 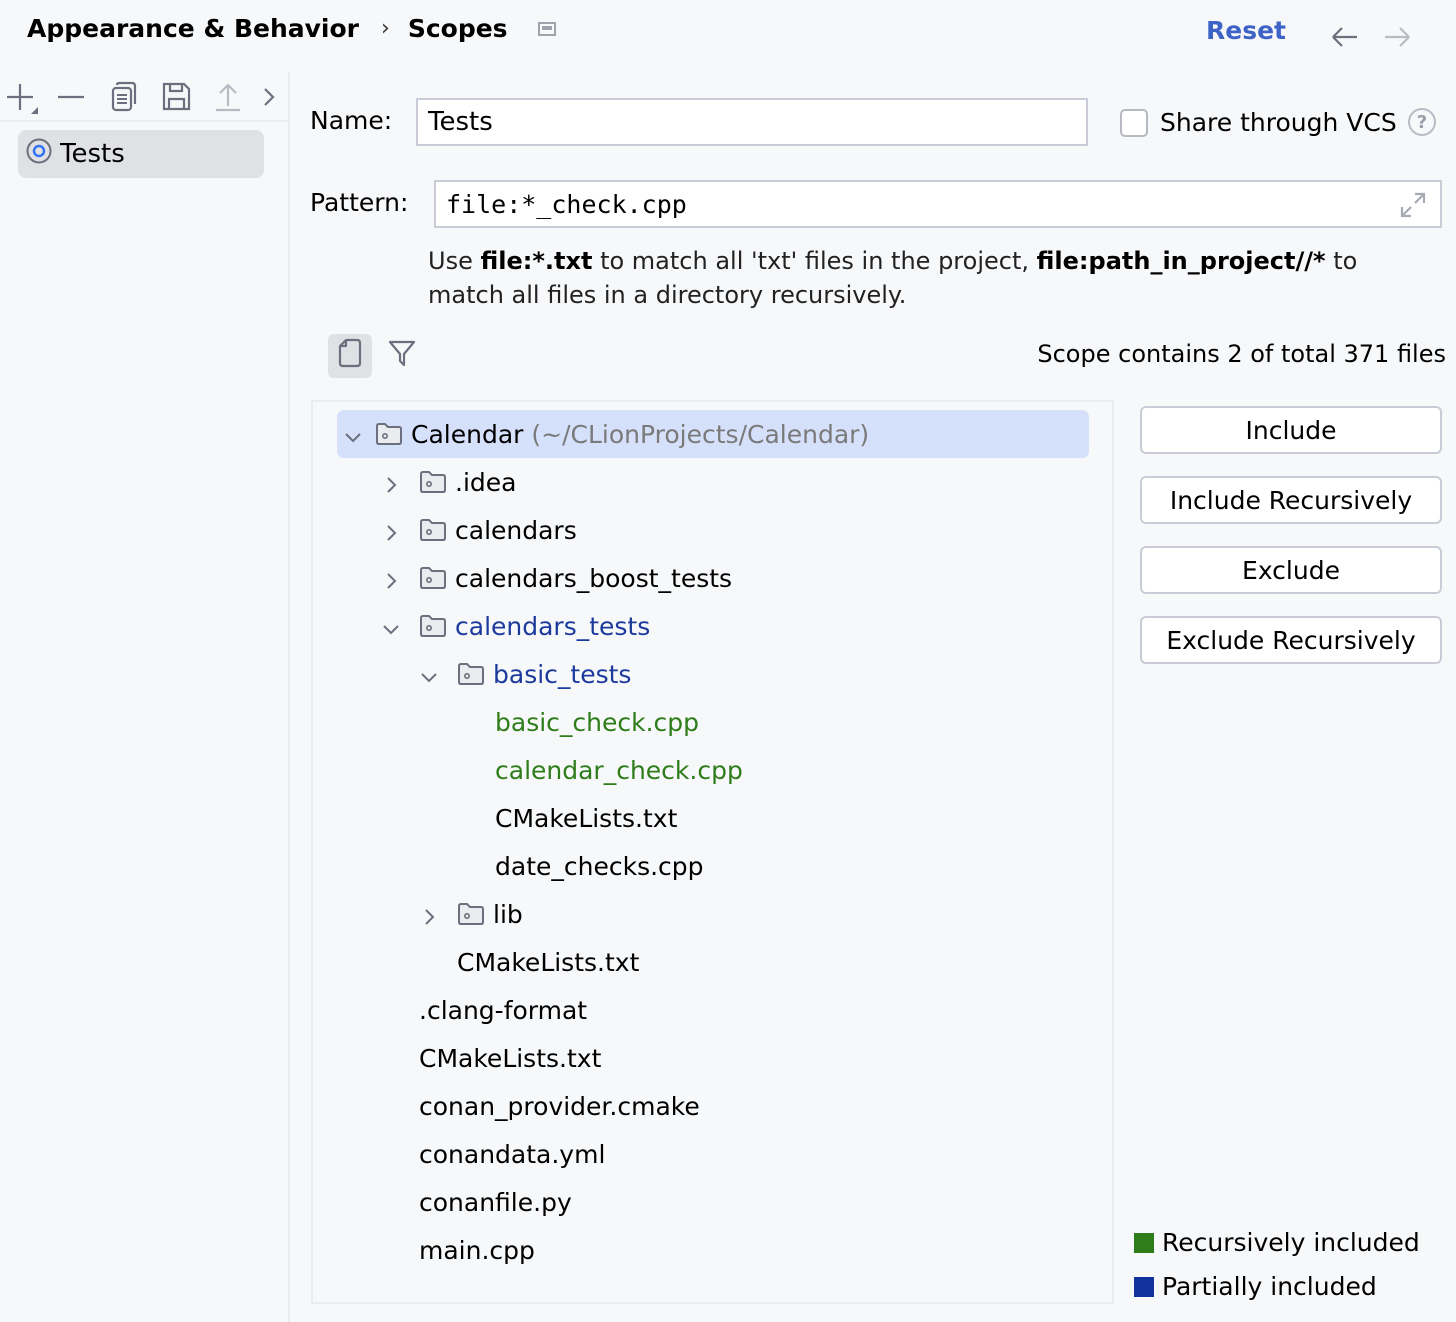 I want to click on tree-row-folder: basic_tests, so click(x=525, y=674).